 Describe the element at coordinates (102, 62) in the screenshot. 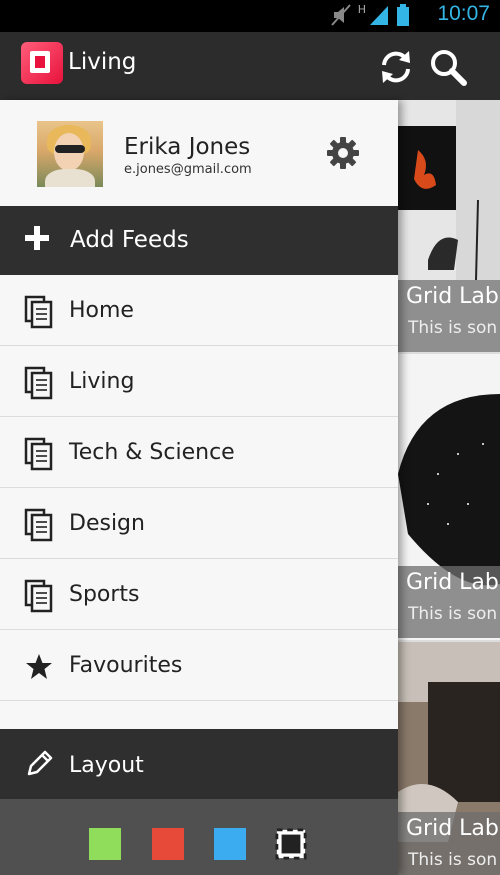

I see `app-title: Living` at that location.